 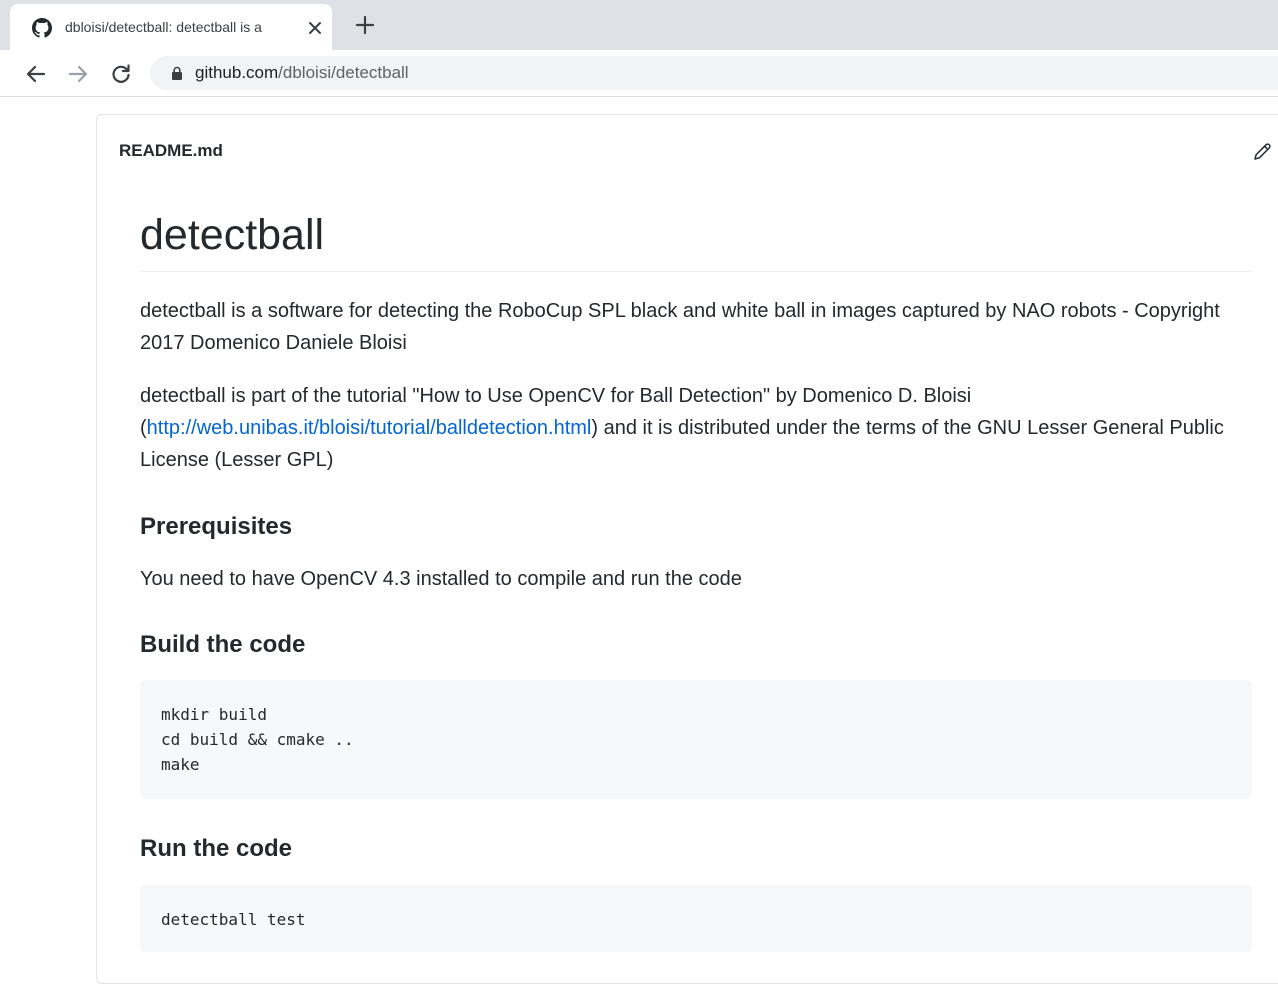 What do you see at coordinates (1262, 152) in the screenshot?
I see `pencil-icon` at bounding box center [1262, 152].